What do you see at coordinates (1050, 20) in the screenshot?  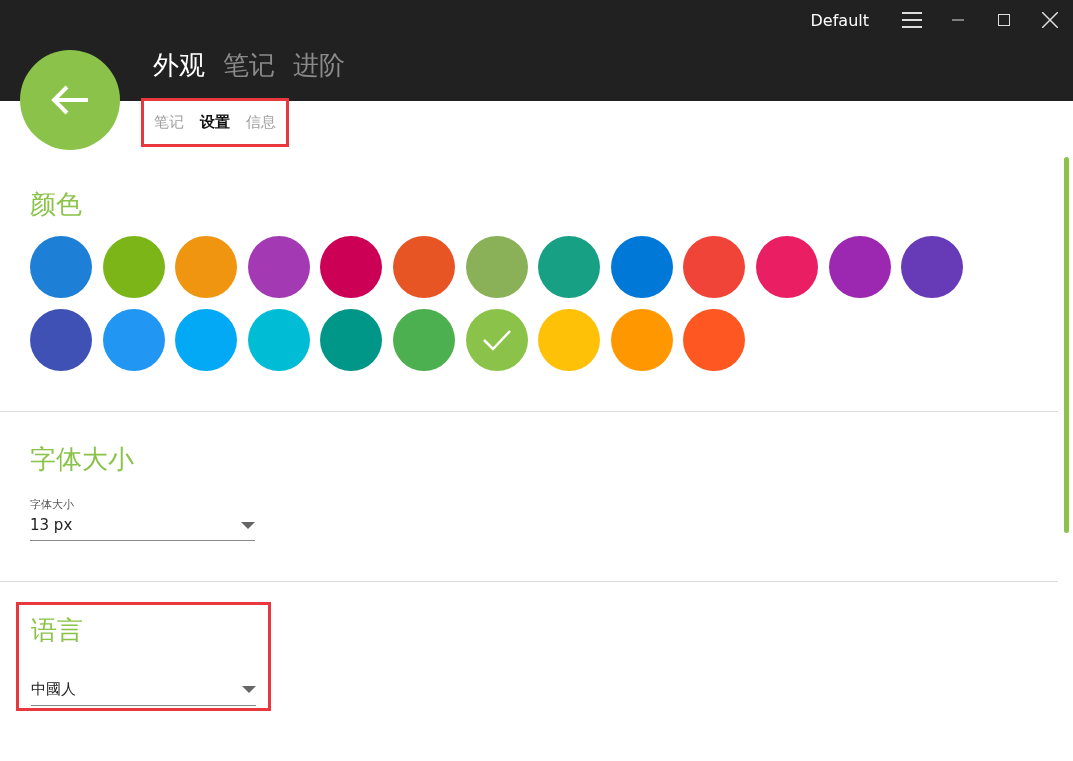 I see `close-icon` at bounding box center [1050, 20].